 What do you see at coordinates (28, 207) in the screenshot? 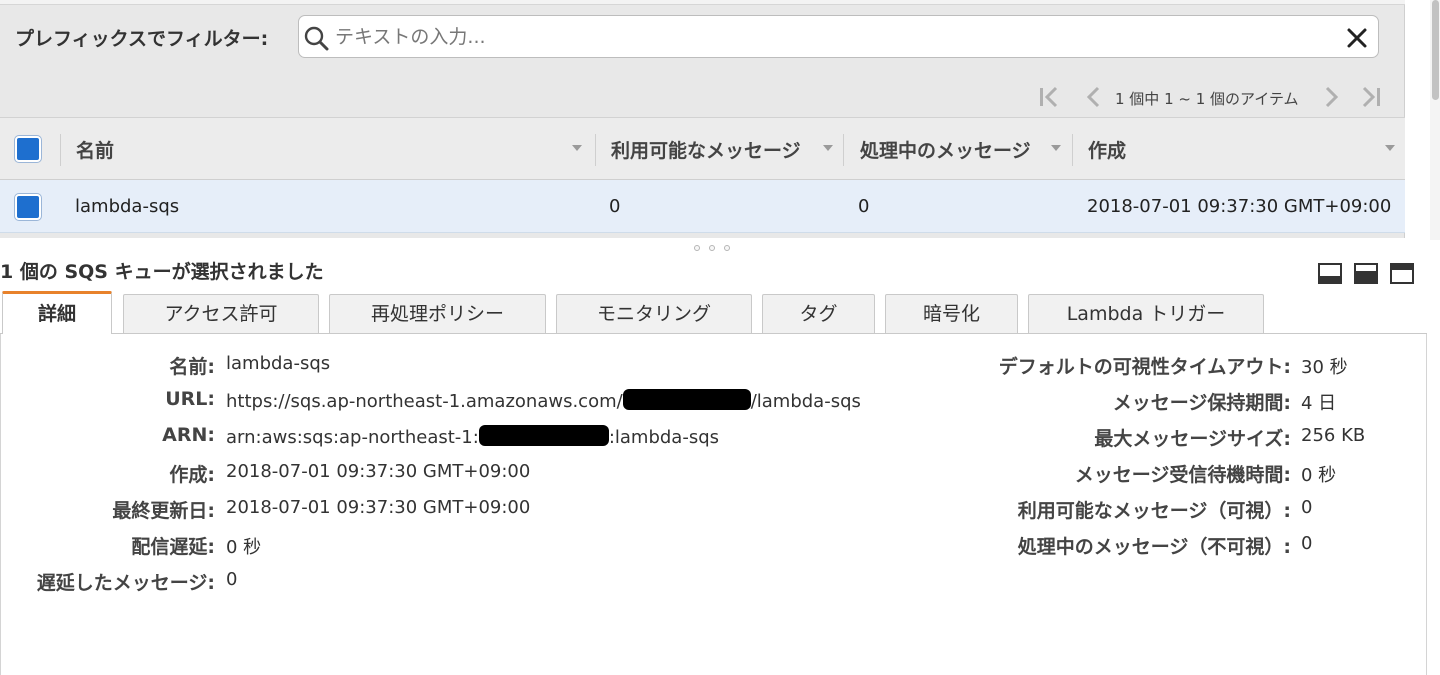
I see `row-checkbox` at bounding box center [28, 207].